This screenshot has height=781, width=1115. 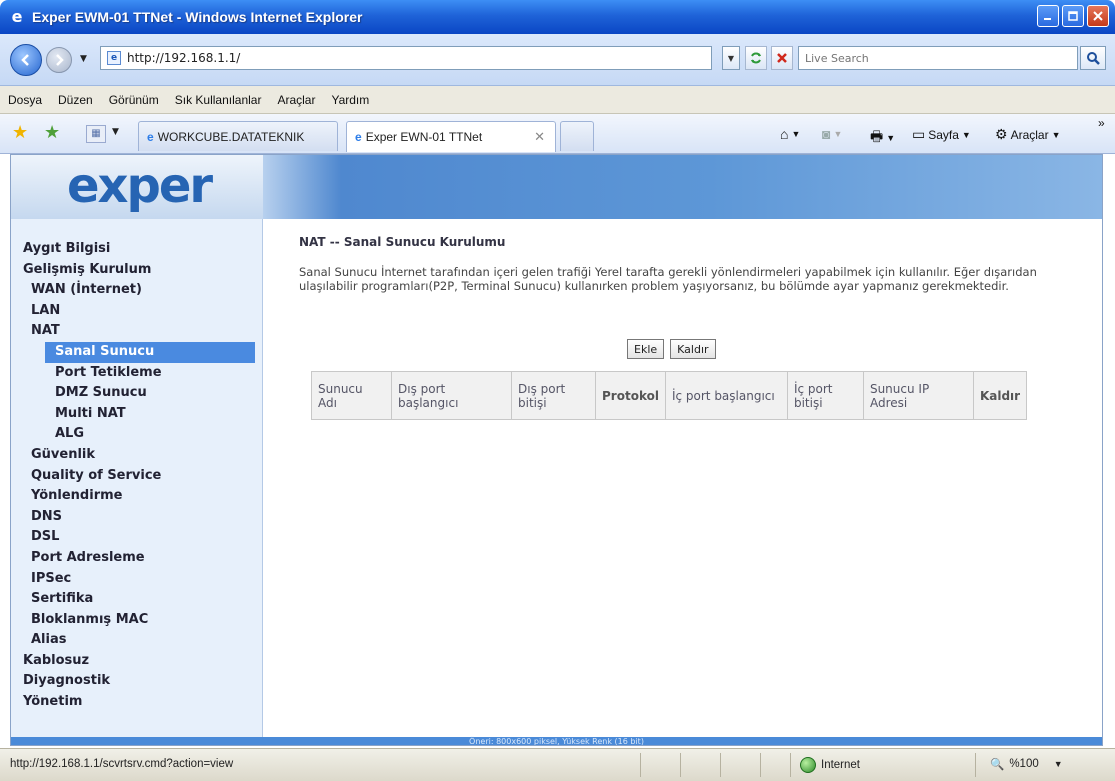 I want to click on minimize-button, so click(x=1048, y=16).